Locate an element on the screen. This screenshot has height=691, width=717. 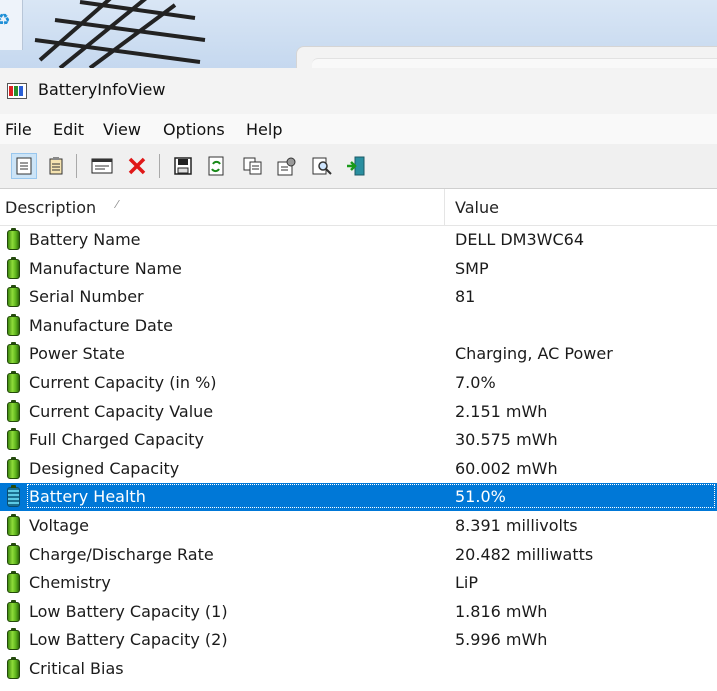
save-floppy-icon is located at coordinates (183, 166).